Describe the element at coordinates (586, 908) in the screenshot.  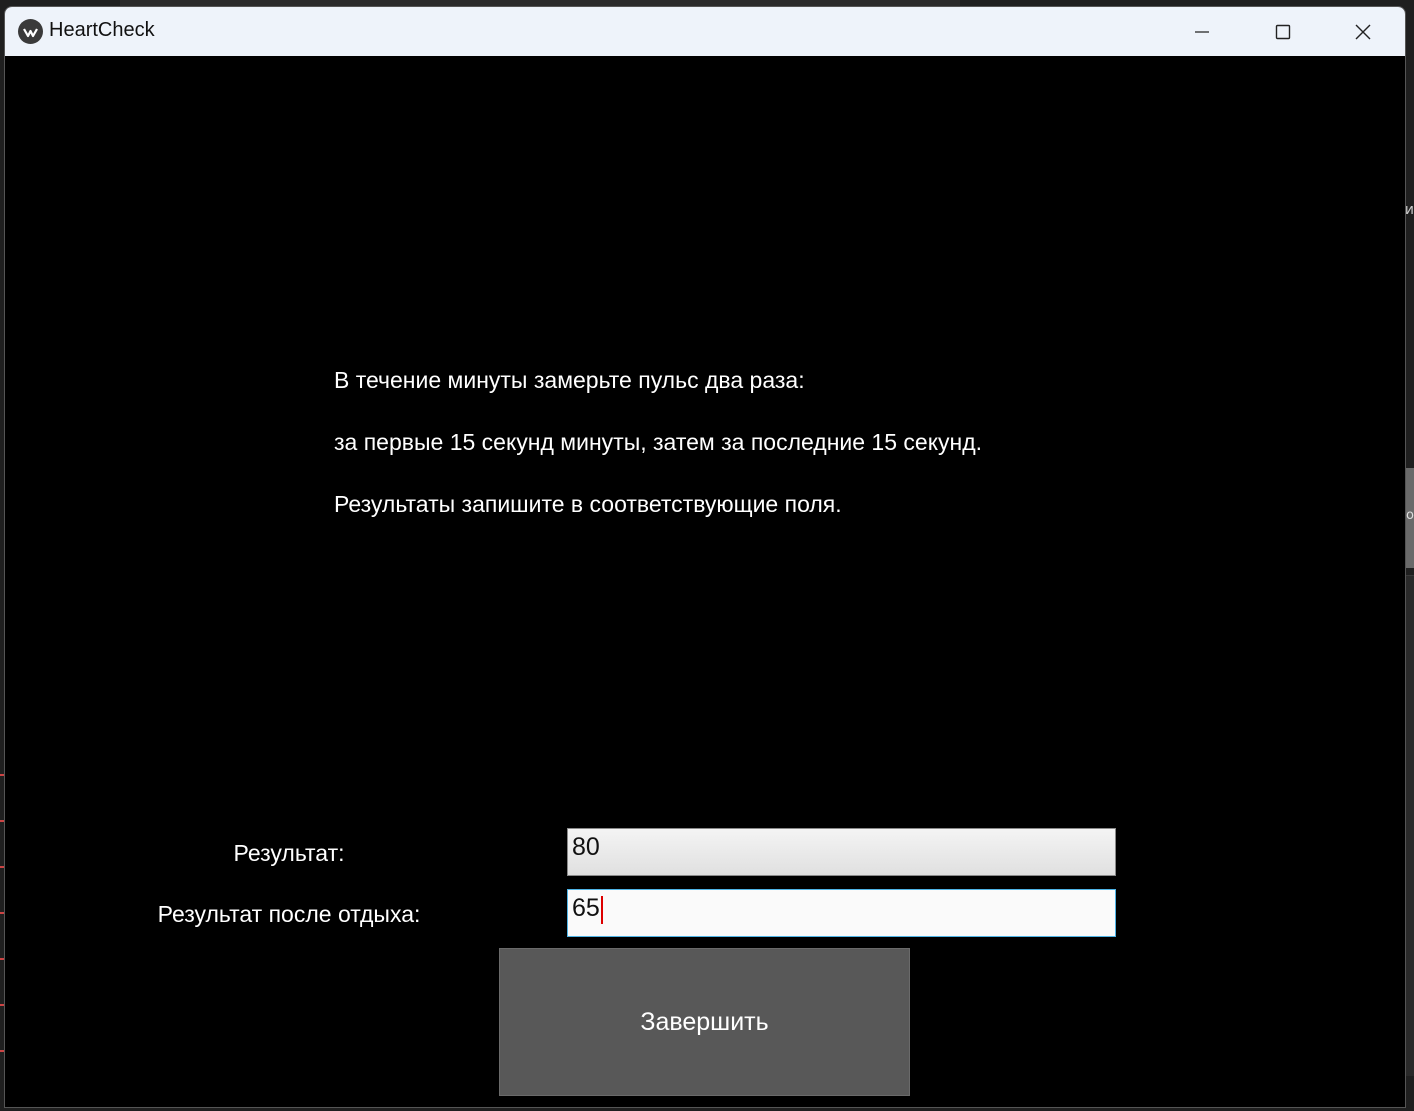
I see `rest-result-input-value: 65` at that location.